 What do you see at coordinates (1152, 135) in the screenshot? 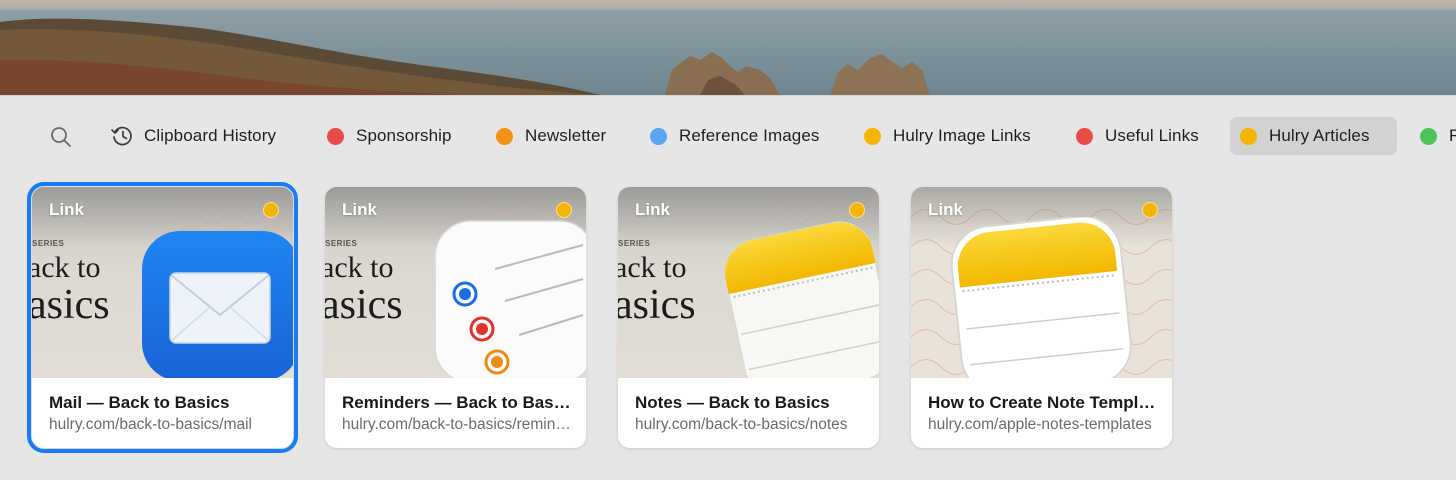
I see `tab-label: Useful Links` at bounding box center [1152, 135].